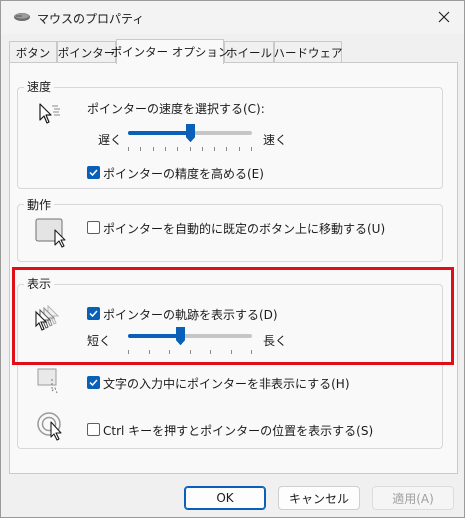 The width and height of the screenshot is (465, 518). I want to click on hide-typing-label: 文字の入力中にポインターを非表示にする(H), so click(226, 384).